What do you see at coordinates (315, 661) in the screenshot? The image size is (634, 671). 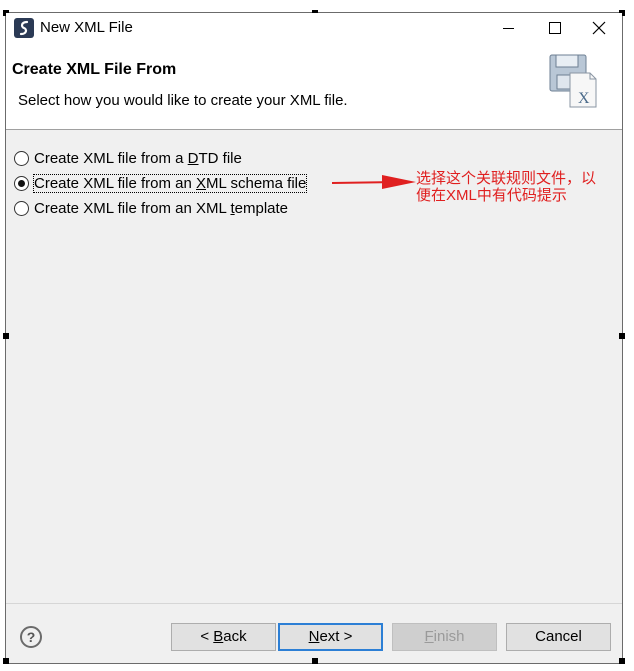 I see `resize-handle-bottom-center` at bounding box center [315, 661].